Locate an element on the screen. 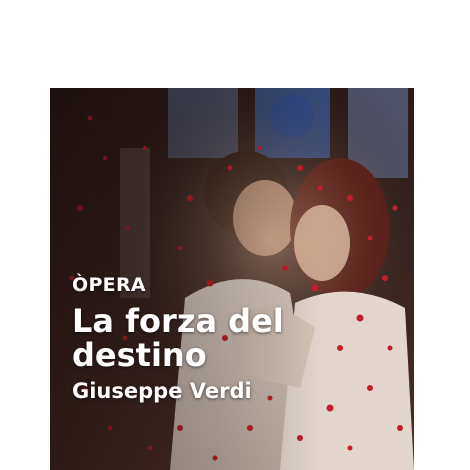 This screenshot has height=470, width=470. event-title: La forza del destino is located at coordinates (237, 338).